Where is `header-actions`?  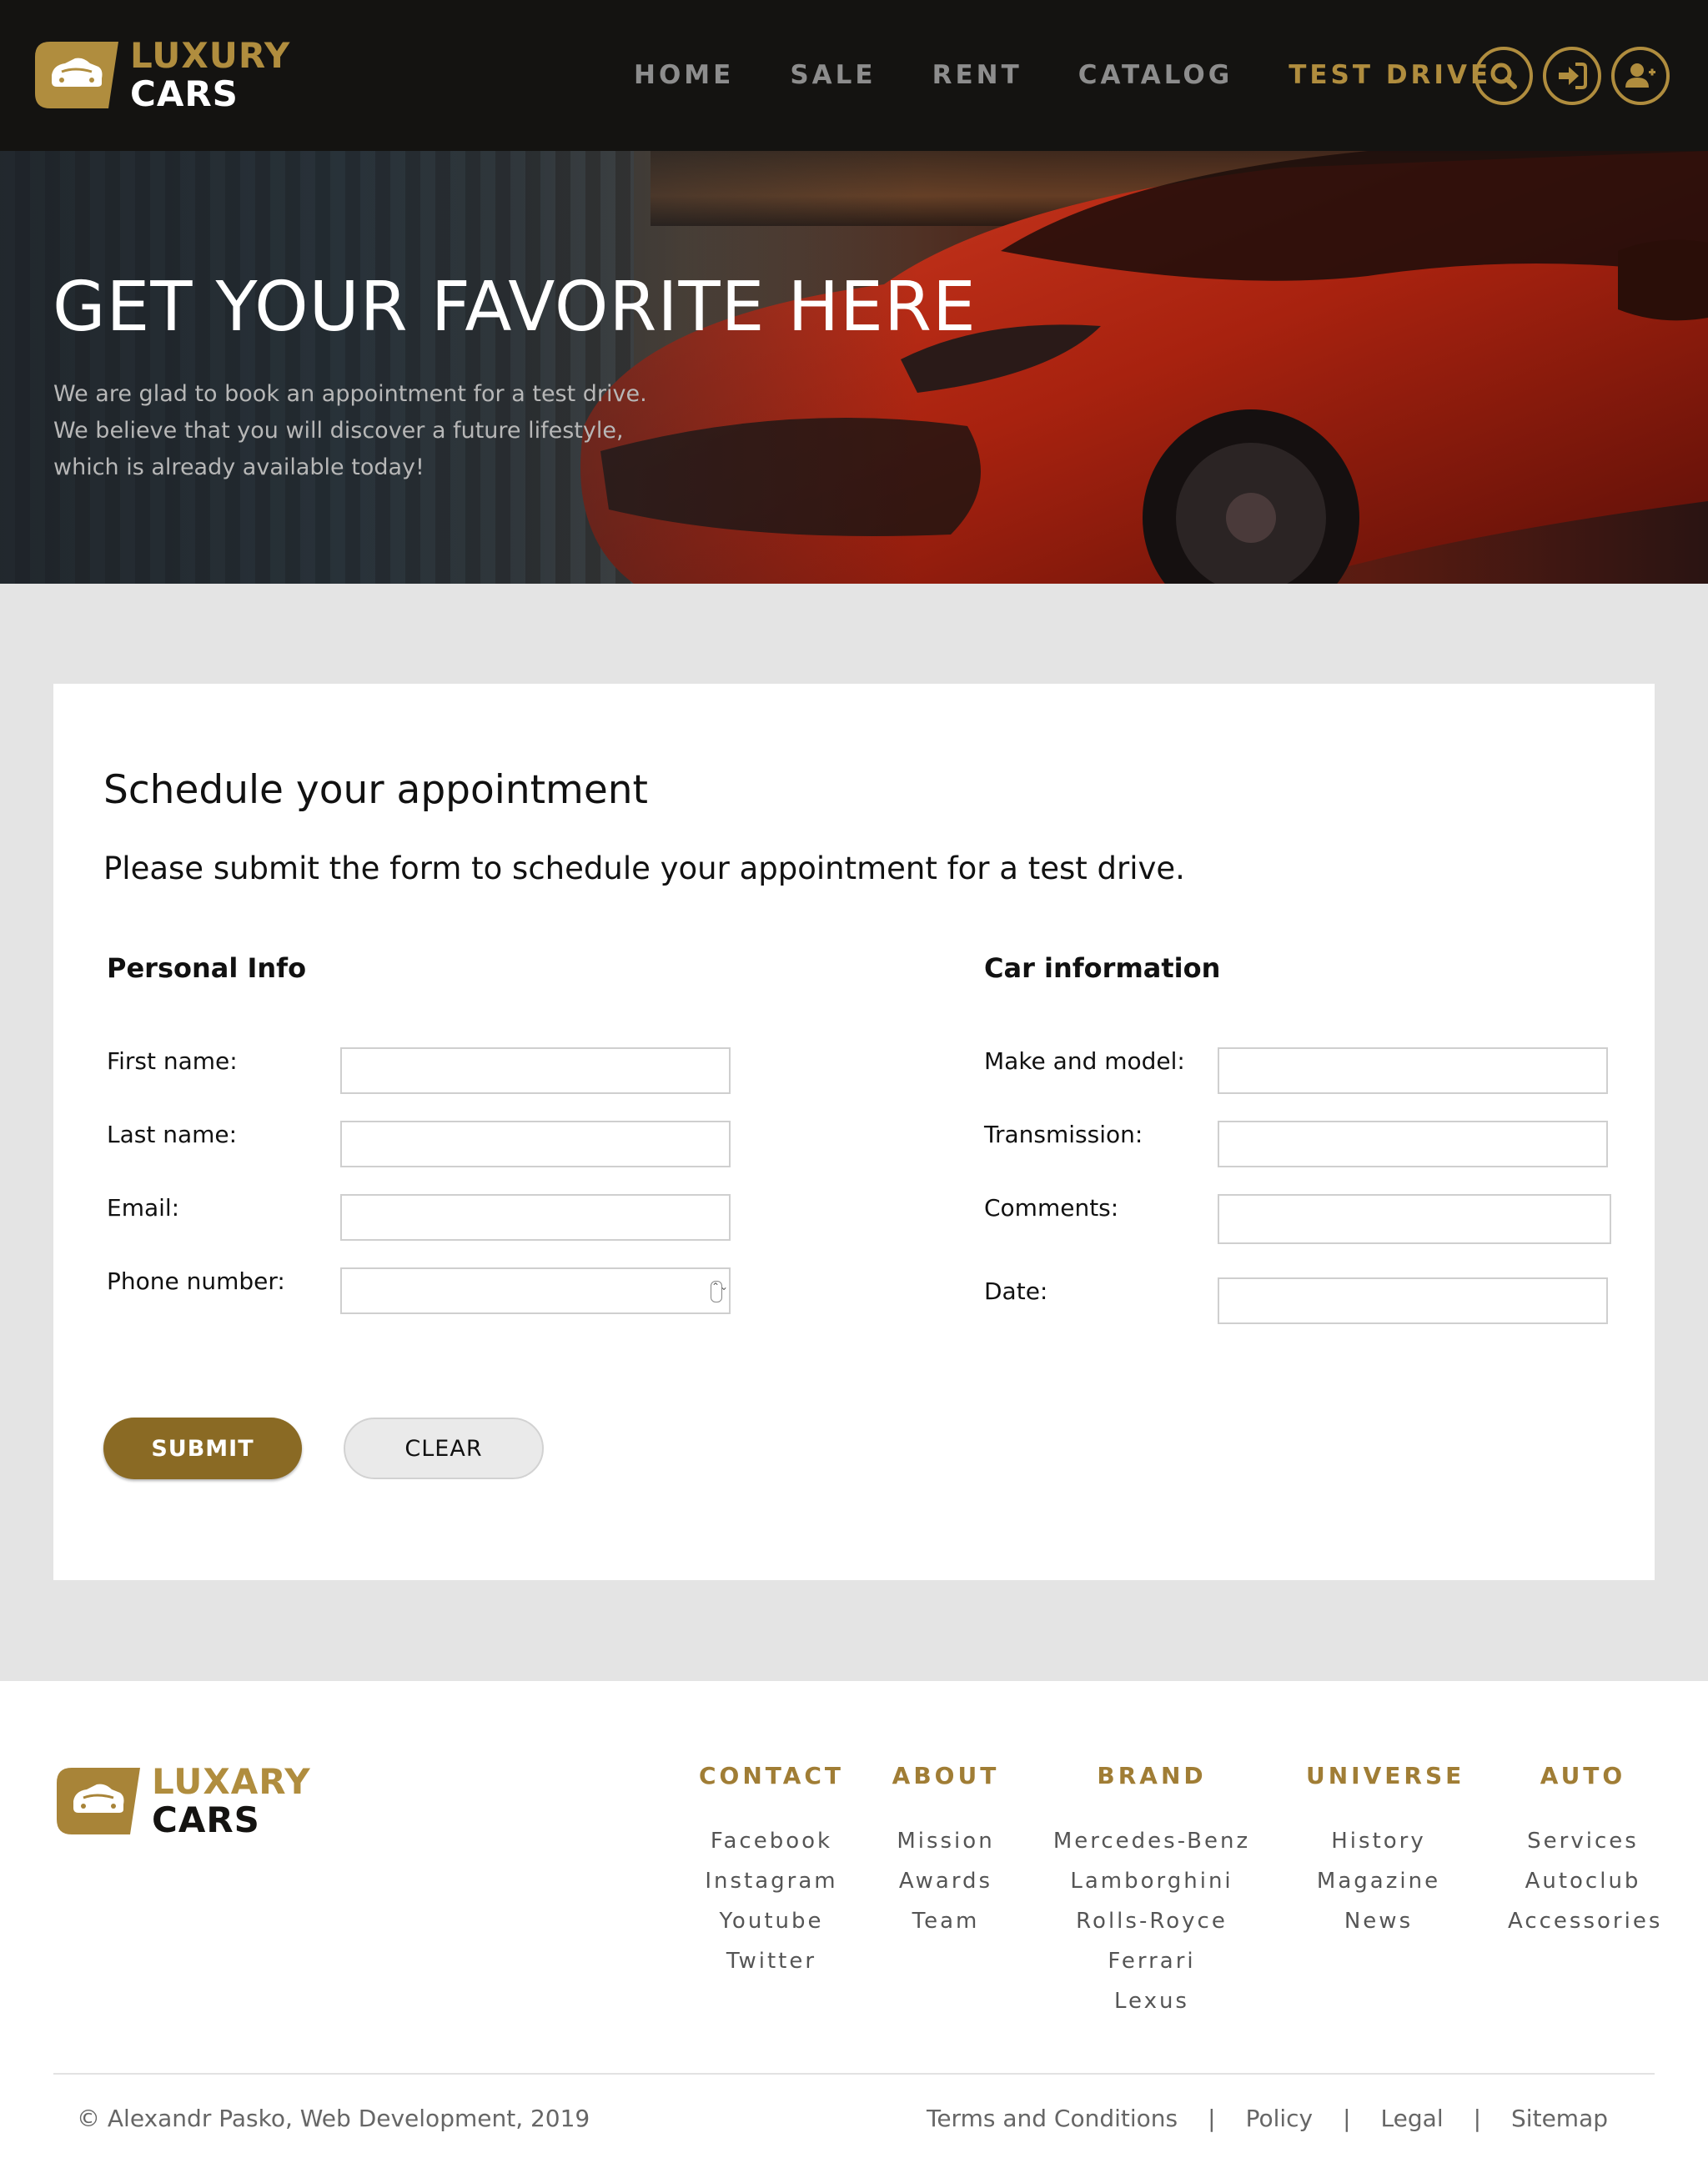
header-actions is located at coordinates (1577, 76).